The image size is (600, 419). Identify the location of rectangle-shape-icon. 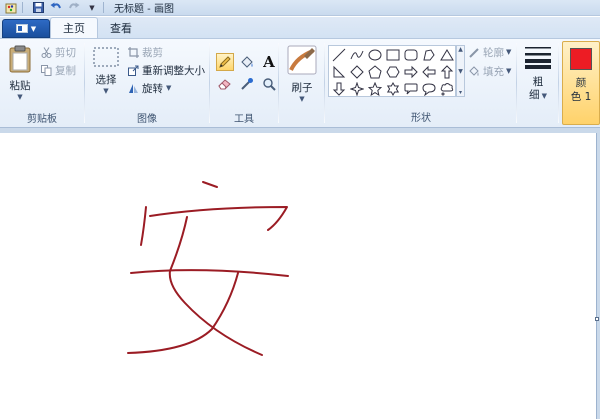
(393, 55).